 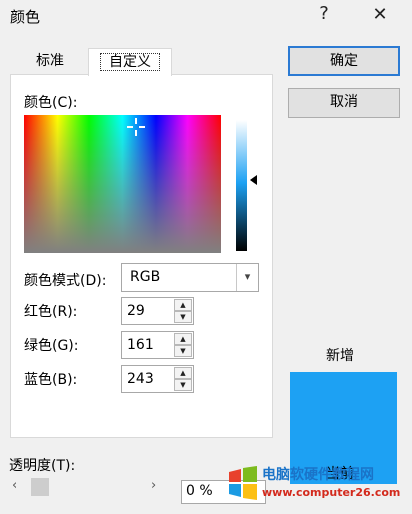 I want to click on chevron-left-icon: ‹, so click(x=14, y=485).